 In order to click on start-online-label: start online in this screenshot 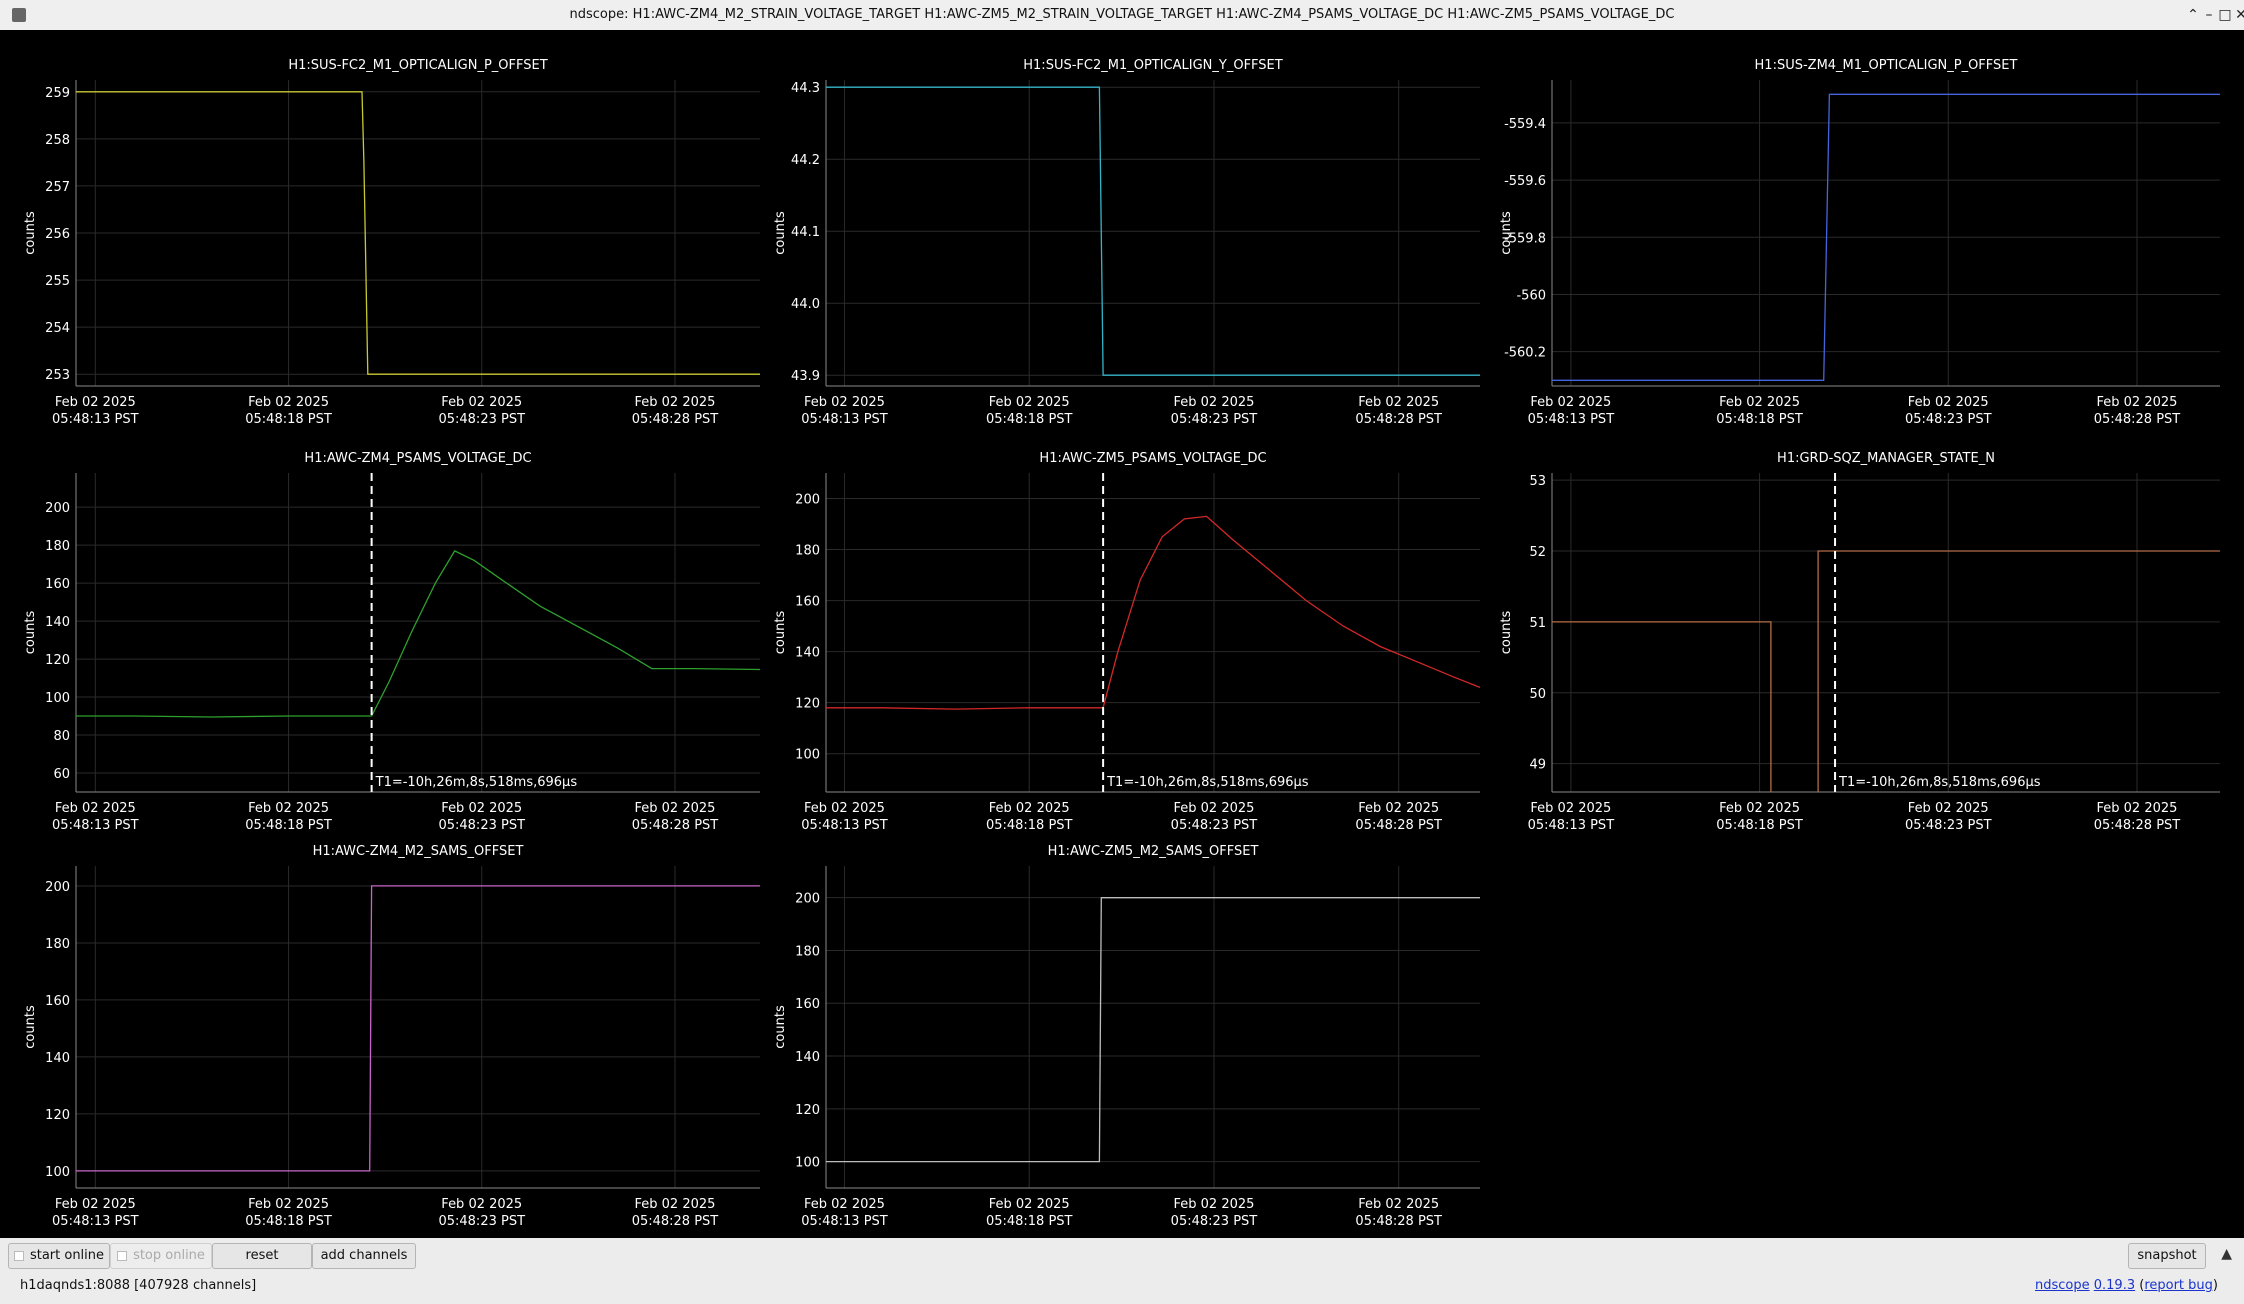, I will do `click(67, 1255)`.